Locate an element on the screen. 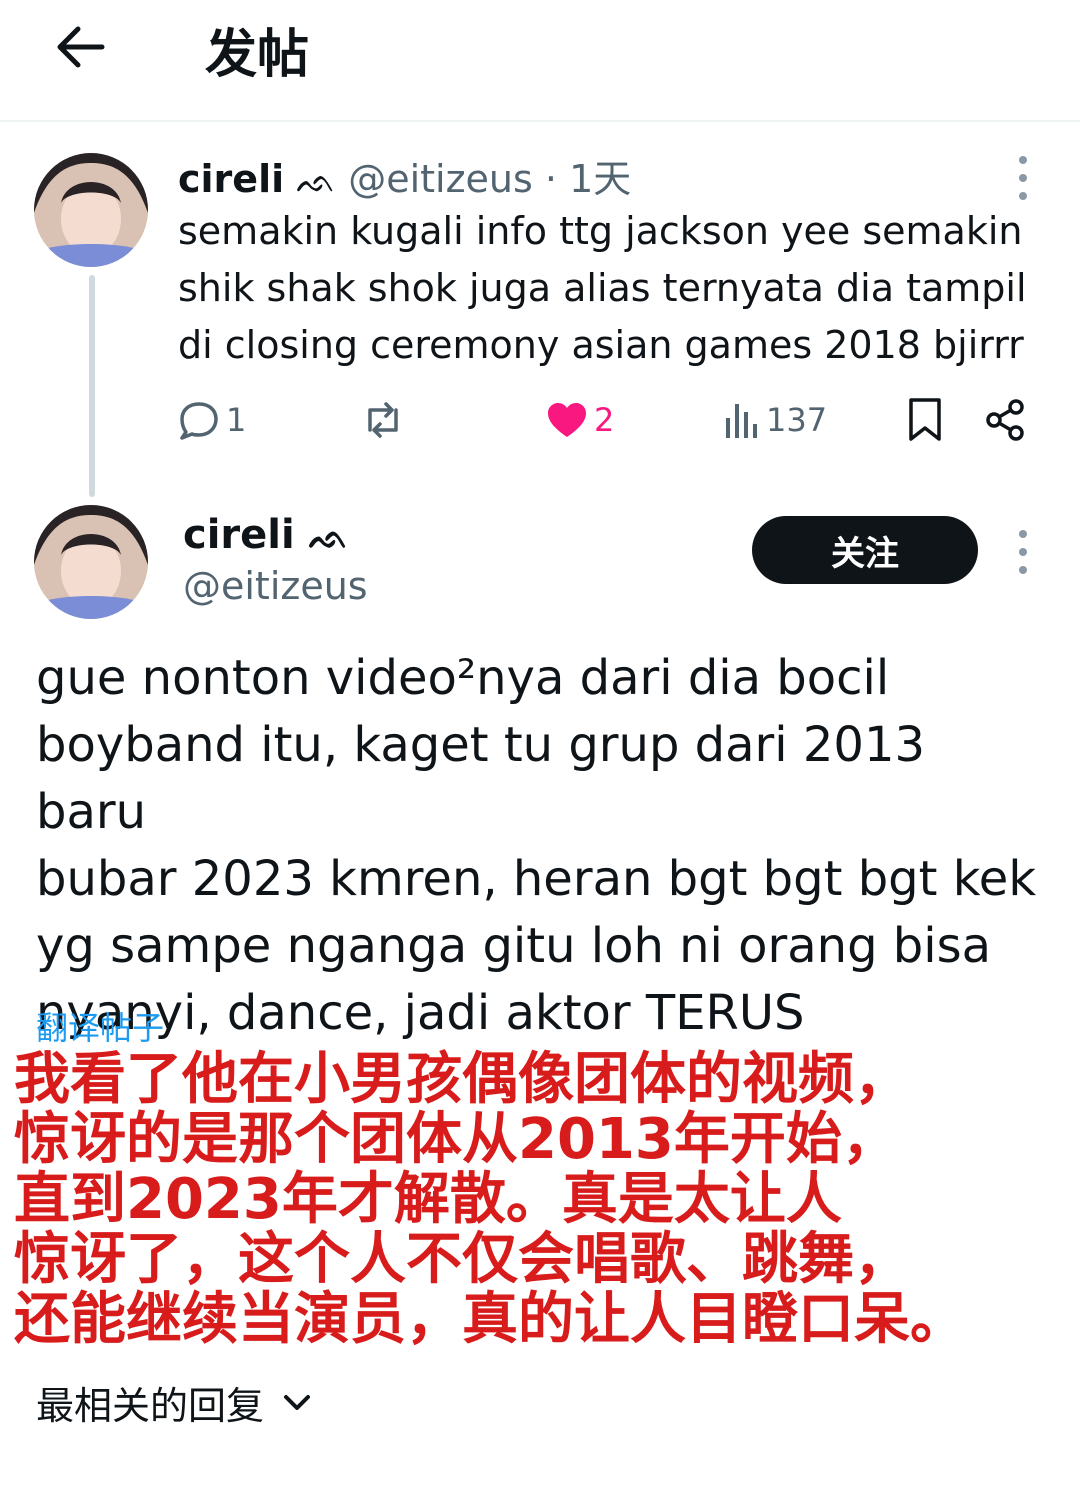 Image resolution: width=1080 pixels, height=1496 pixels. repost-icon is located at coordinates (383, 420).